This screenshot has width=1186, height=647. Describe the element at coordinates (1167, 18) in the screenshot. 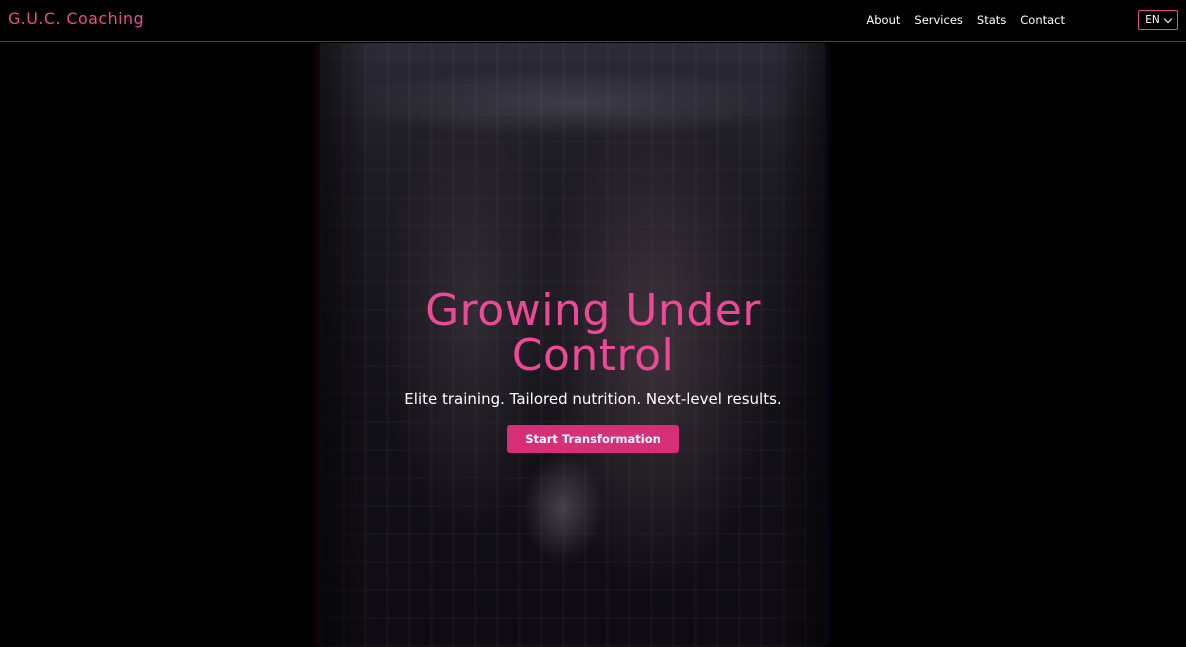

I see `chevron-down-icon` at that location.